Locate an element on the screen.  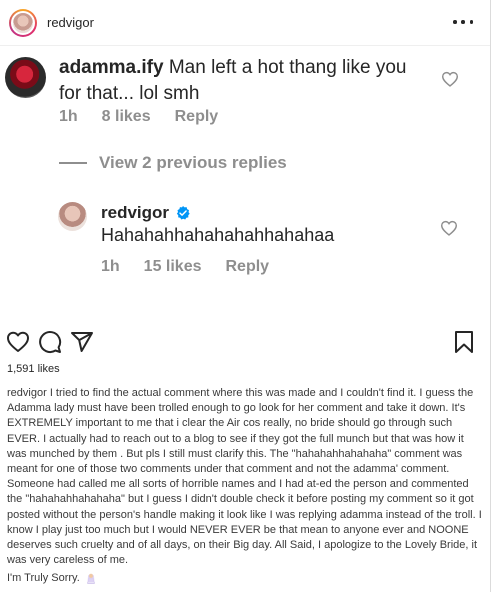
reply-heart-icon is located at coordinates (449, 228).